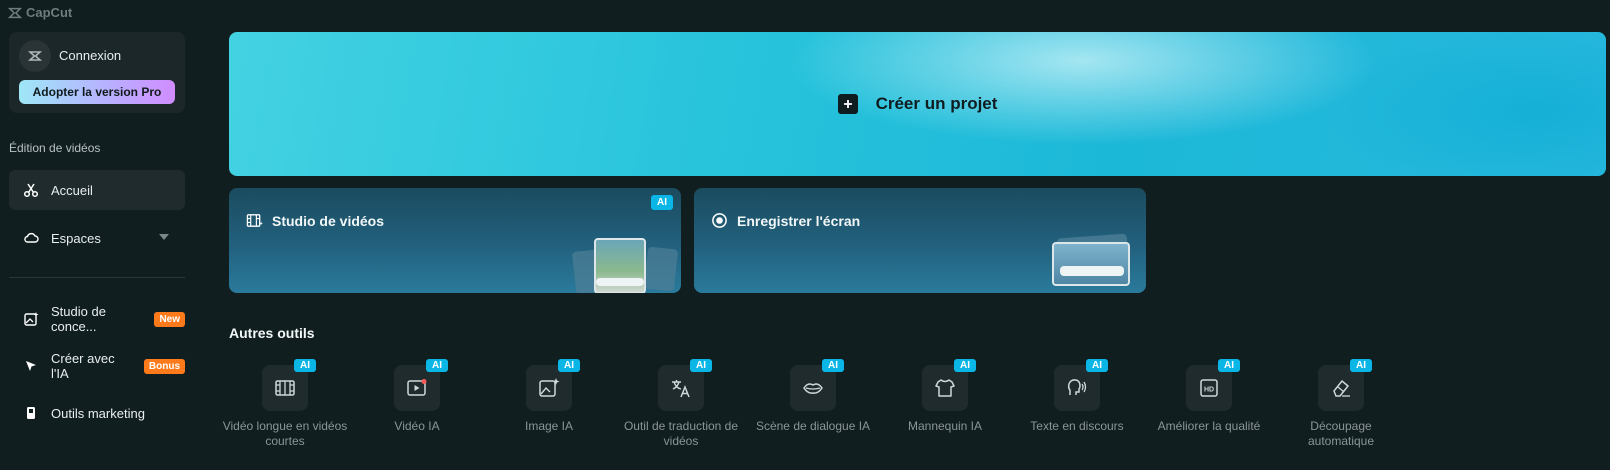 Image resolution: width=1610 pixels, height=470 pixels. What do you see at coordinates (813, 426) in the screenshot?
I see `tool-label: Scène de dialogue IA` at bounding box center [813, 426].